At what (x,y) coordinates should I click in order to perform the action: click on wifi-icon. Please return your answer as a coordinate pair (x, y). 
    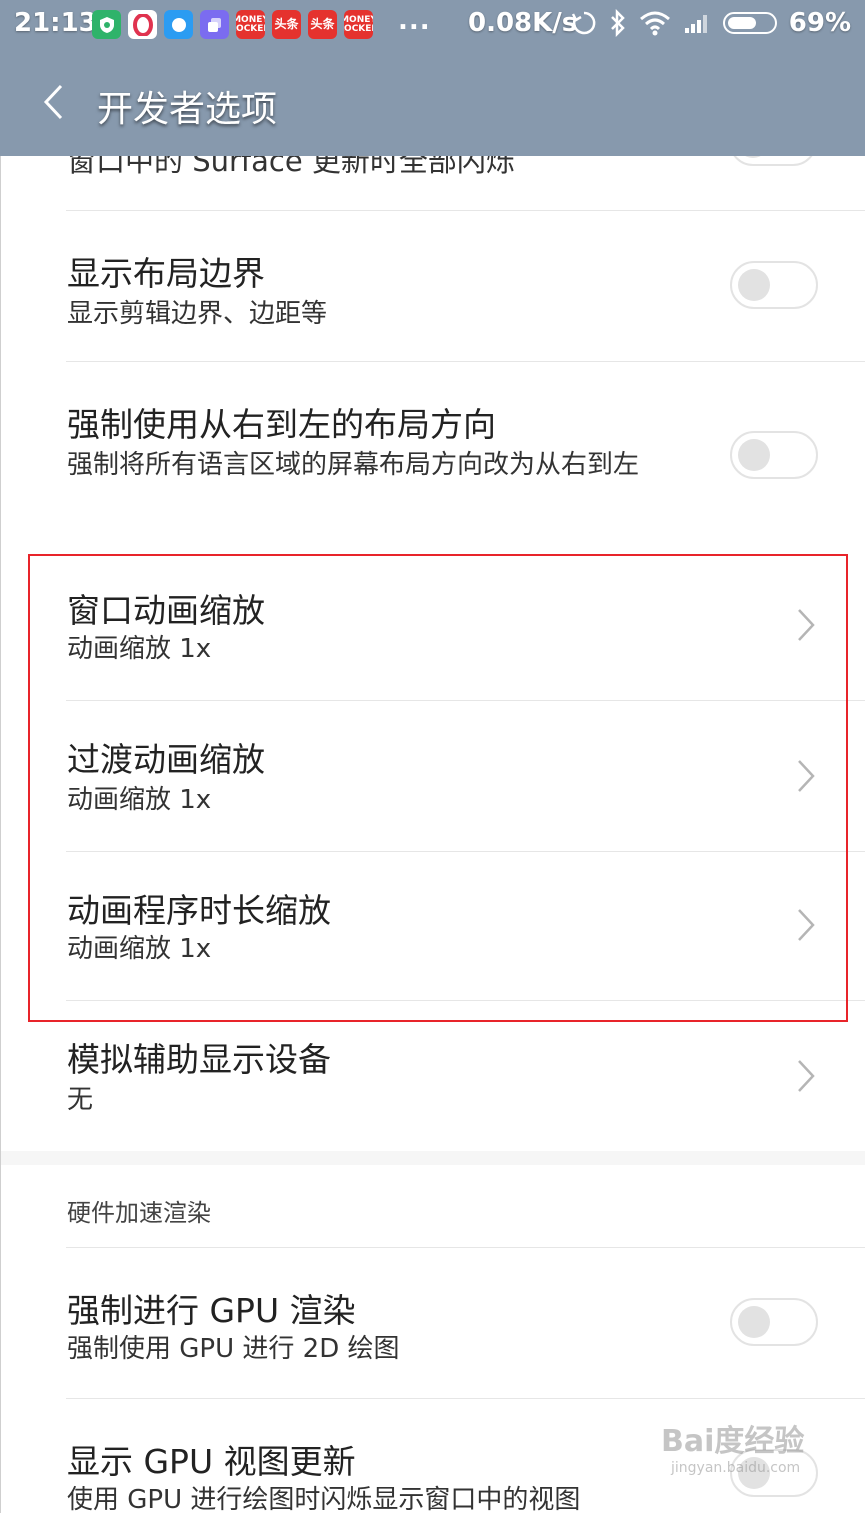
    Looking at the image, I should click on (654, 23).